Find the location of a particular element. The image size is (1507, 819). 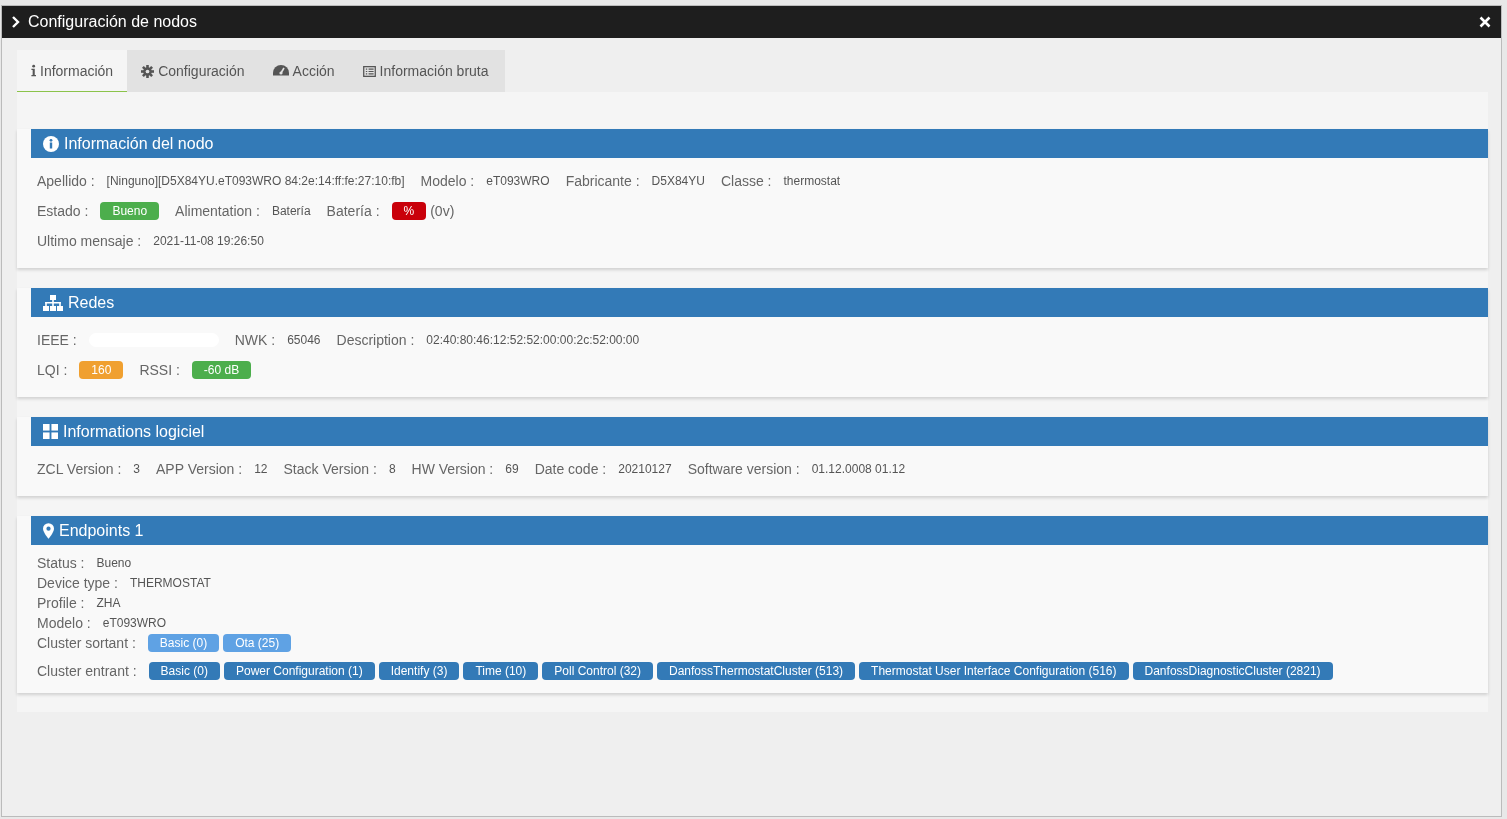

field-label: Fabricante : is located at coordinates (602, 181).